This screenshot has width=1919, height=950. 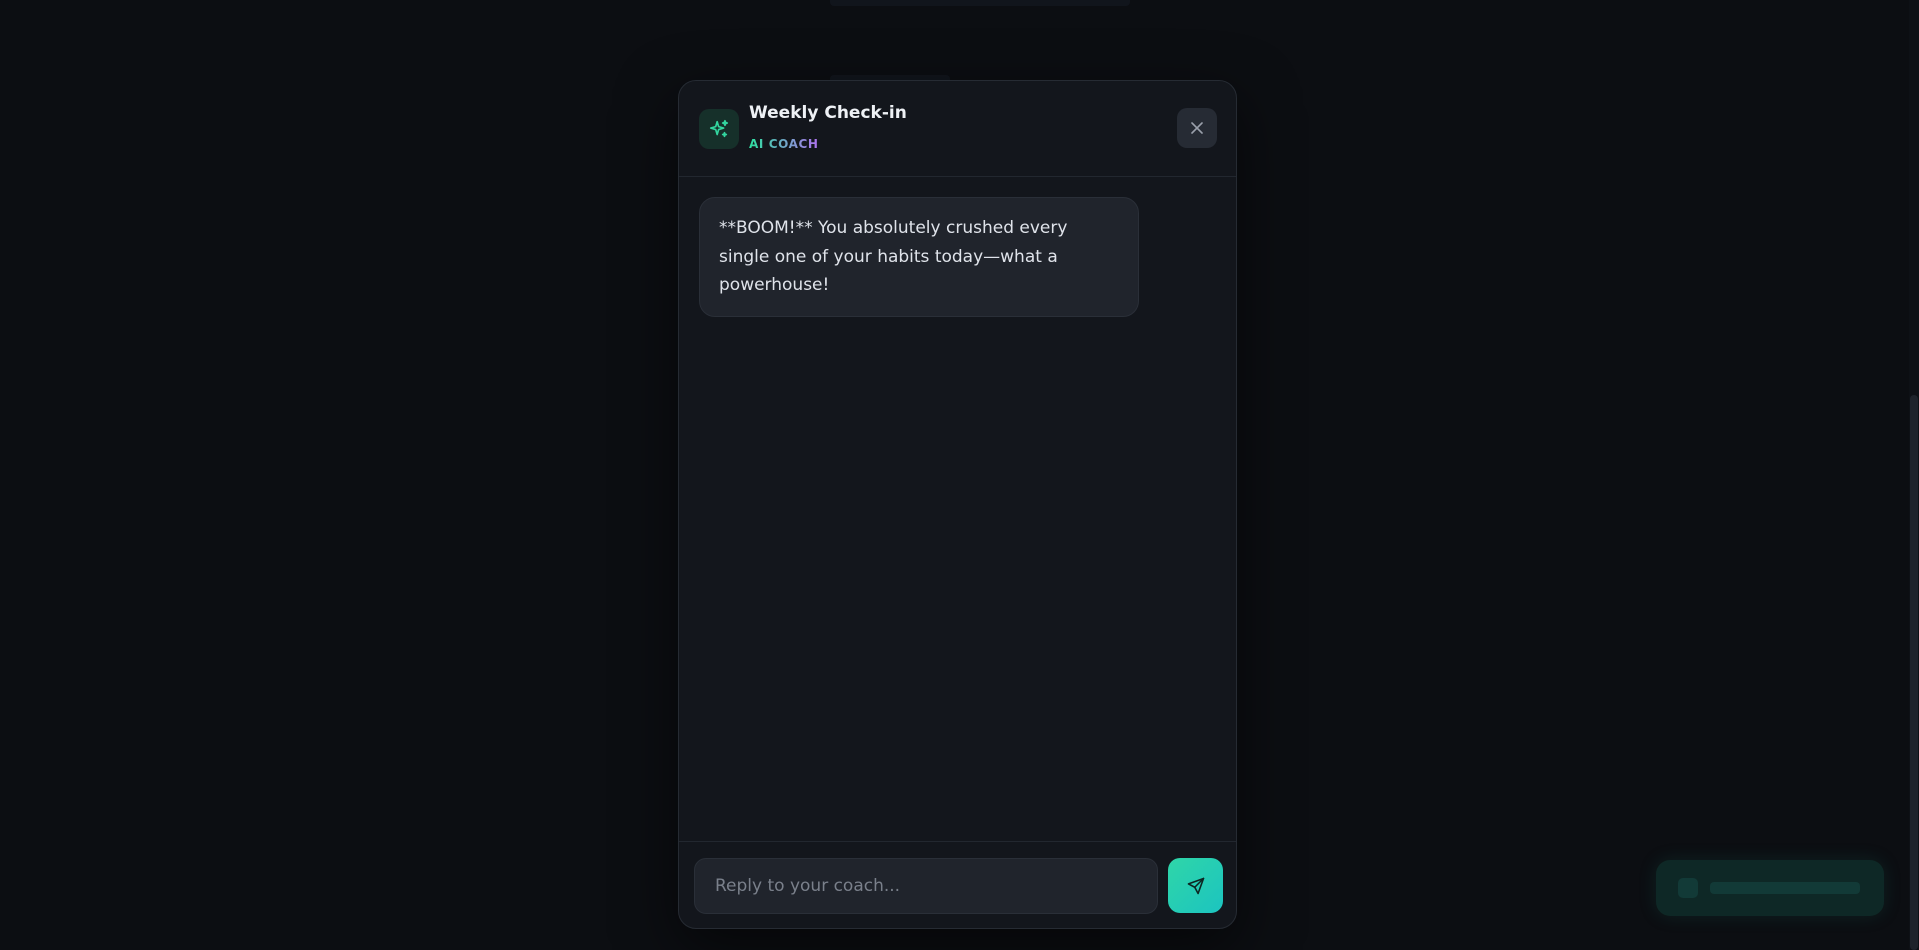 What do you see at coordinates (828, 113) in the screenshot?
I see `modal-title: Weekly Check-in` at bounding box center [828, 113].